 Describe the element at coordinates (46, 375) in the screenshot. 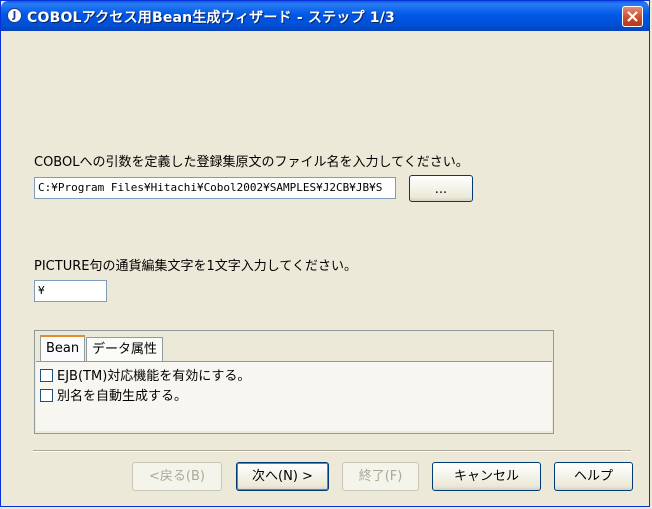

I see `ejb-checkbox` at that location.